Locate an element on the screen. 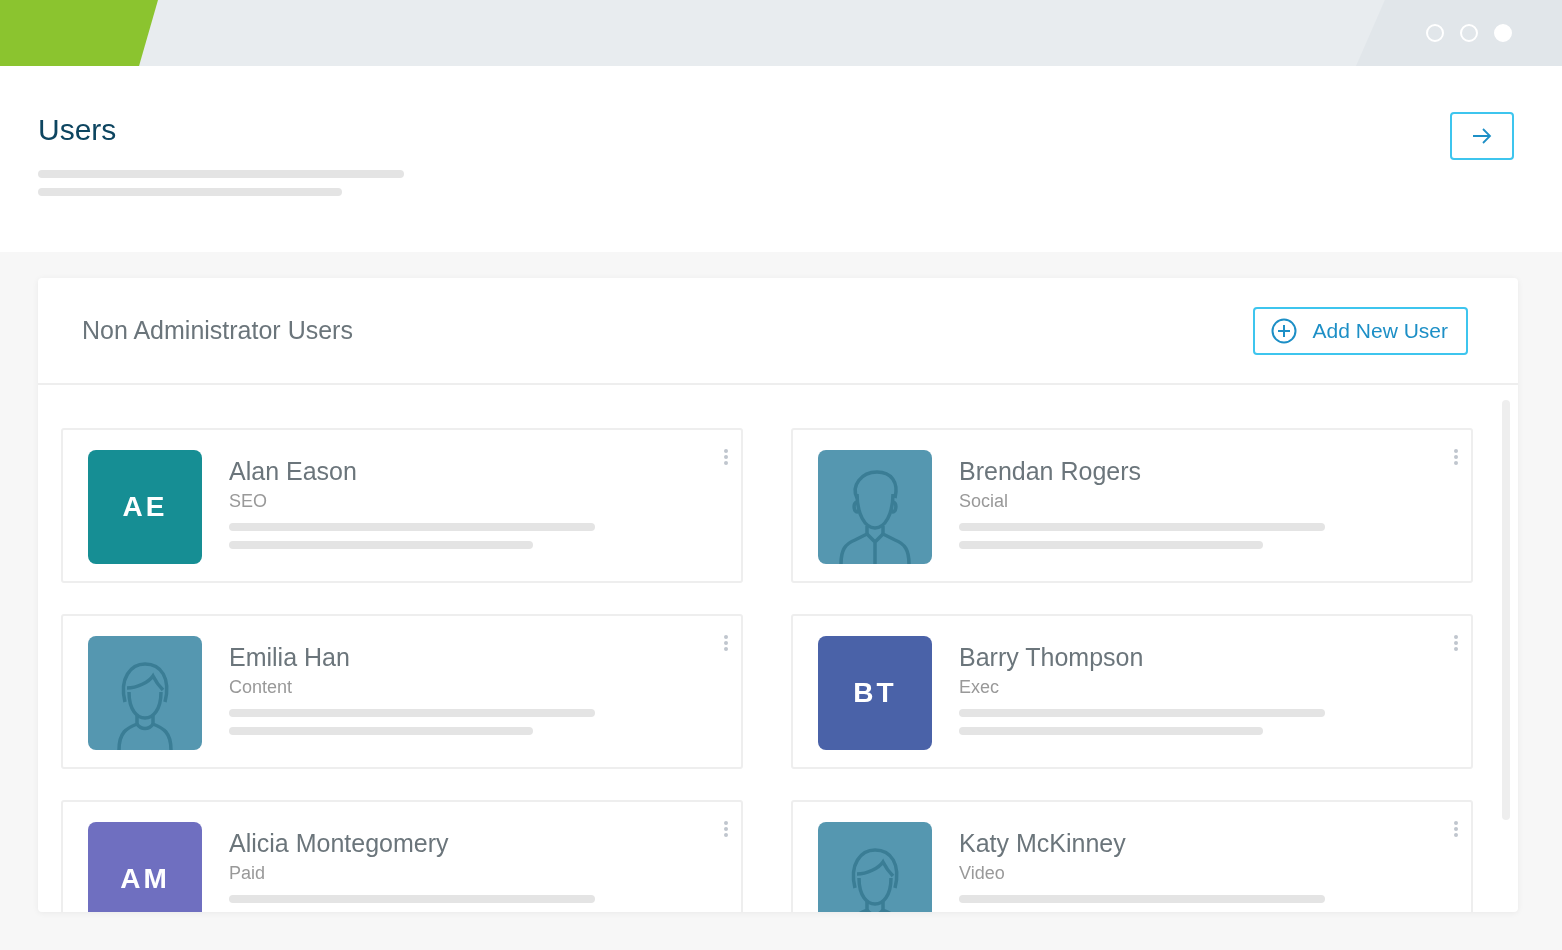 This screenshot has width=1562, height=950. plus-circle-icon is located at coordinates (1283, 330).